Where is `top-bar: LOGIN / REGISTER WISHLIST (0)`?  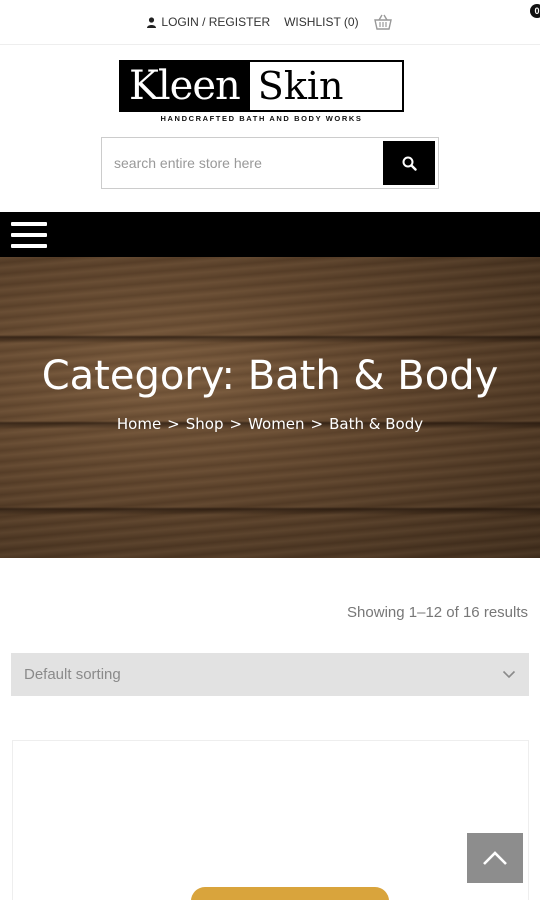
top-bar: LOGIN / REGISTER WISHLIST (0) is located at coordinates (270, 22).